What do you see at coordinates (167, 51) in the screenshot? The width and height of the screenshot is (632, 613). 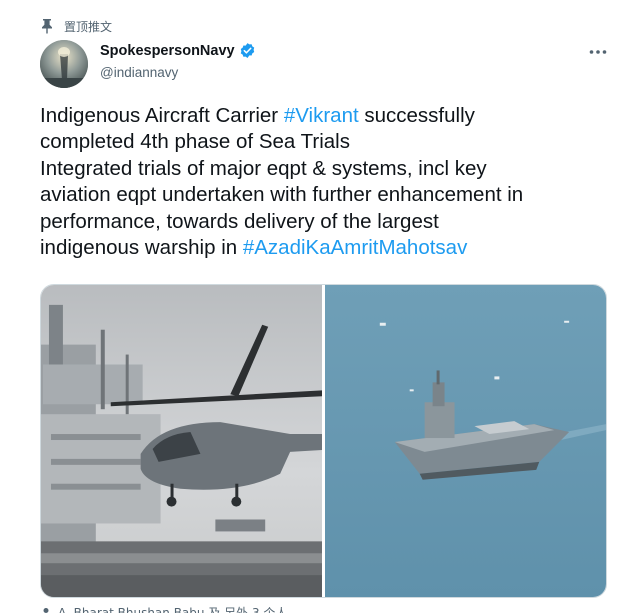 I see `author-display-name: SpokespersonNavy` at bounding box center [167, 51].